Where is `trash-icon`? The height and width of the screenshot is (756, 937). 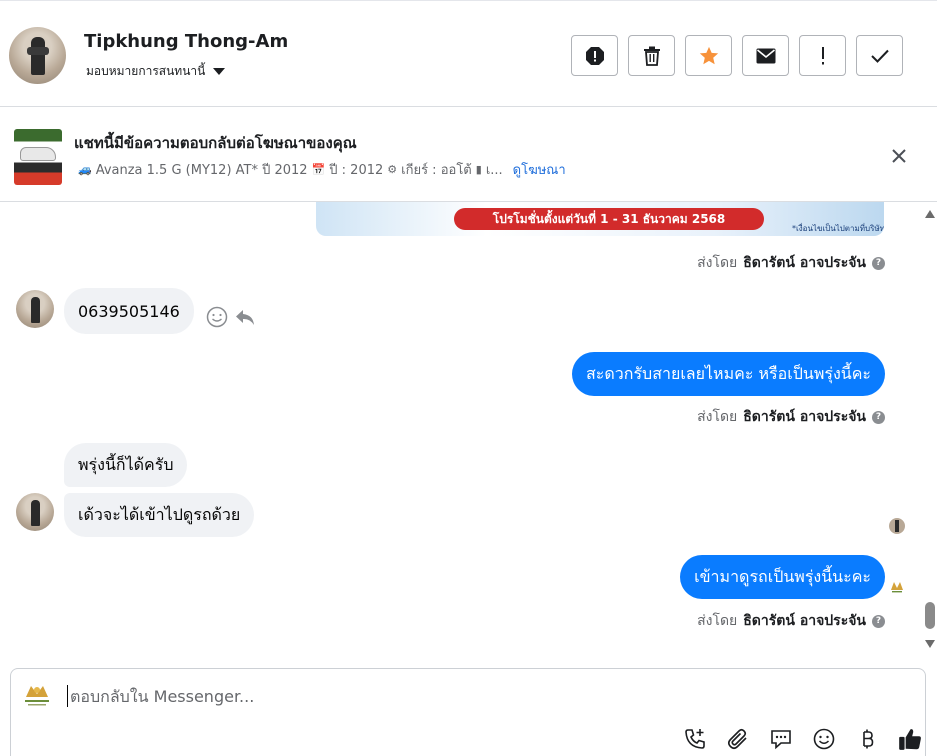
trash-icon is located at coordinates (651, 56).